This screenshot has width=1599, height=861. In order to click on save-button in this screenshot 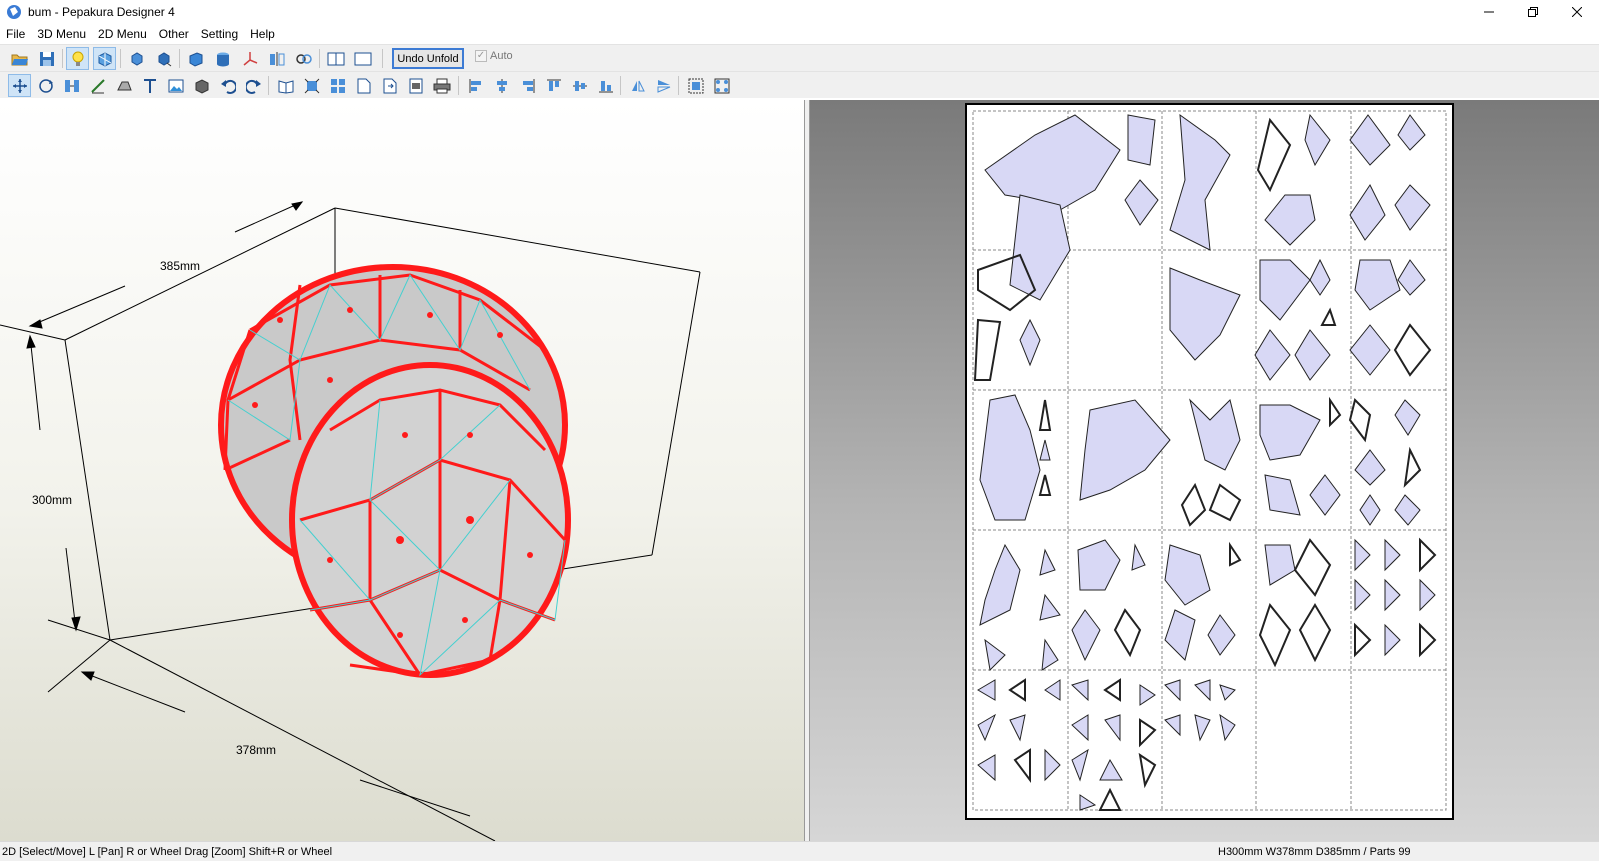, I will do `click(46, 58)`.